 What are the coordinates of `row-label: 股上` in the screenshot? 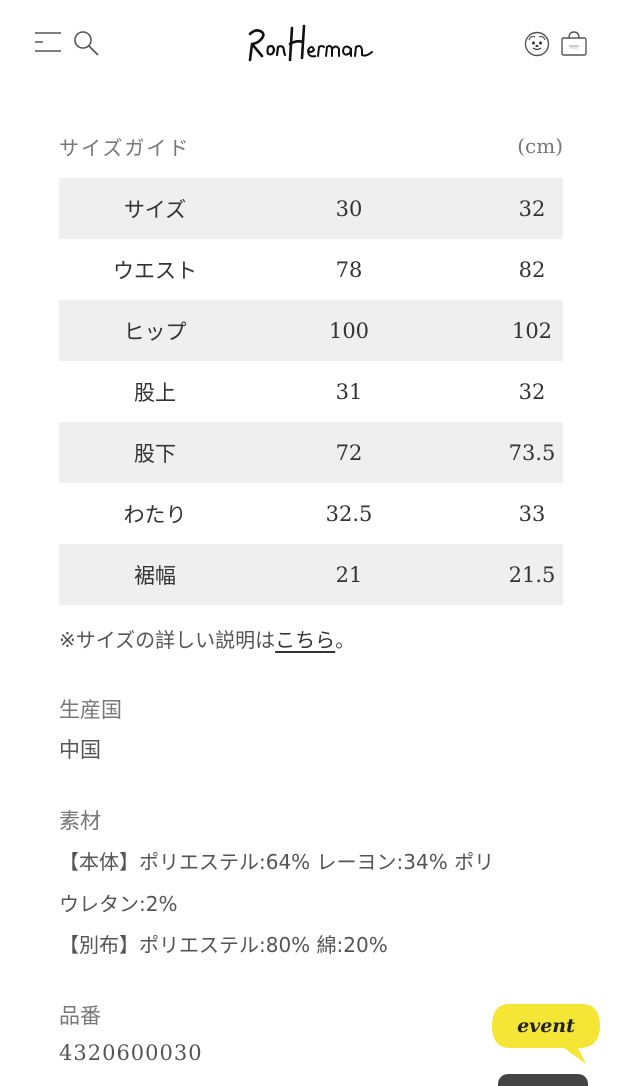 It's located at (155, 392).